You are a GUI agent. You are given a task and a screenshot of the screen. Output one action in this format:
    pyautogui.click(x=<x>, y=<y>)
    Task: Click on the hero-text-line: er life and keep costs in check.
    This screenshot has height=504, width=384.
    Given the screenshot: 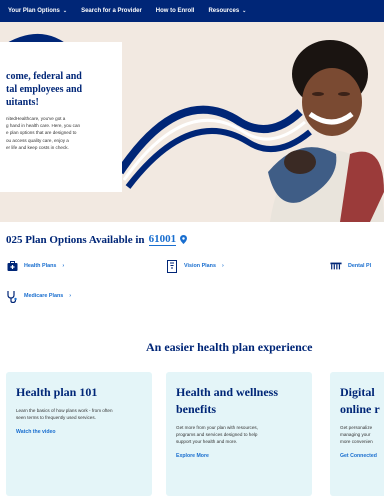 What is the action you would take?
    pyautogui.click(x=37, y=147)
    